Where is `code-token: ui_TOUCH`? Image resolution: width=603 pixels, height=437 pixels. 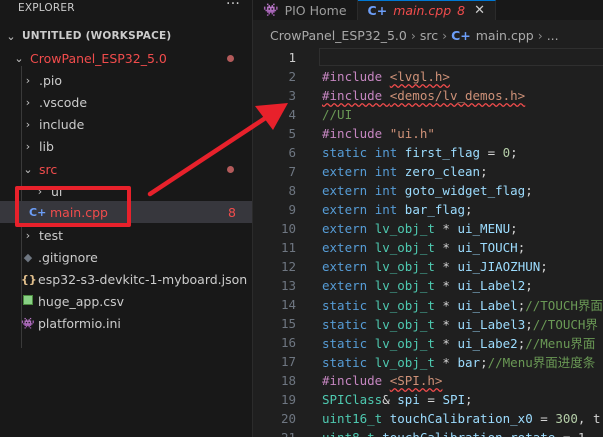 code-token: ui_TOUCH is located at coordinates (487, 247).